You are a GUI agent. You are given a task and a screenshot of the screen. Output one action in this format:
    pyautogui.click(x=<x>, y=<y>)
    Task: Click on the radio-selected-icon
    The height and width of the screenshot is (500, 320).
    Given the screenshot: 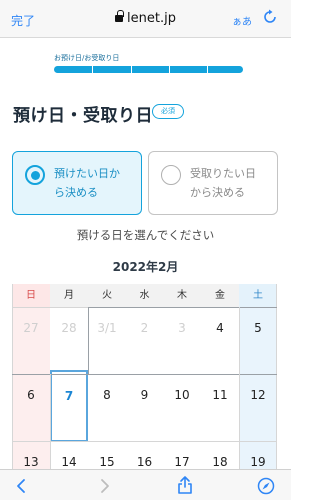 What is the action you would take?
    pyautogui.click(x=35, y=175)
    